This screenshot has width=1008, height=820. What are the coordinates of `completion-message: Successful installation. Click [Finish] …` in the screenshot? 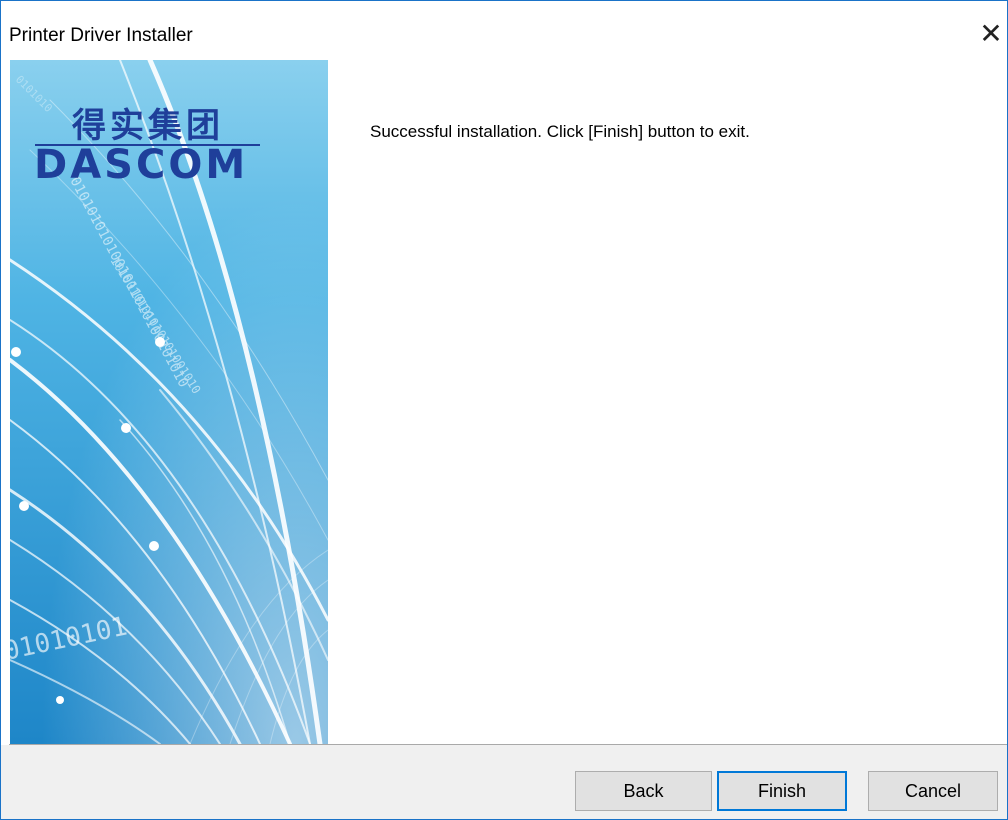 It's located at (560, 131).